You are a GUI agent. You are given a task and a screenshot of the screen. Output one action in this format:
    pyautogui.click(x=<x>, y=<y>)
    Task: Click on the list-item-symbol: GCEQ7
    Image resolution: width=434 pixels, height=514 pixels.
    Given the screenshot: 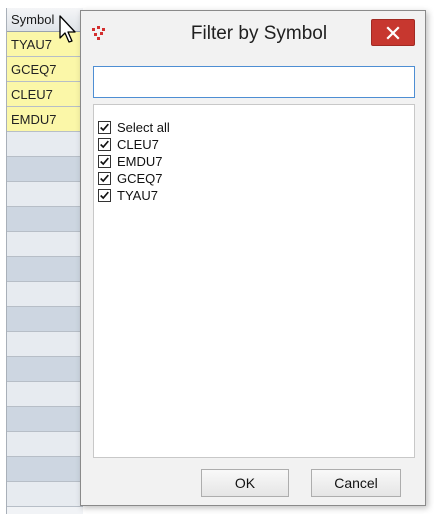 What is the action you would take?
    pyautogui.click(x=130, y=178)
    